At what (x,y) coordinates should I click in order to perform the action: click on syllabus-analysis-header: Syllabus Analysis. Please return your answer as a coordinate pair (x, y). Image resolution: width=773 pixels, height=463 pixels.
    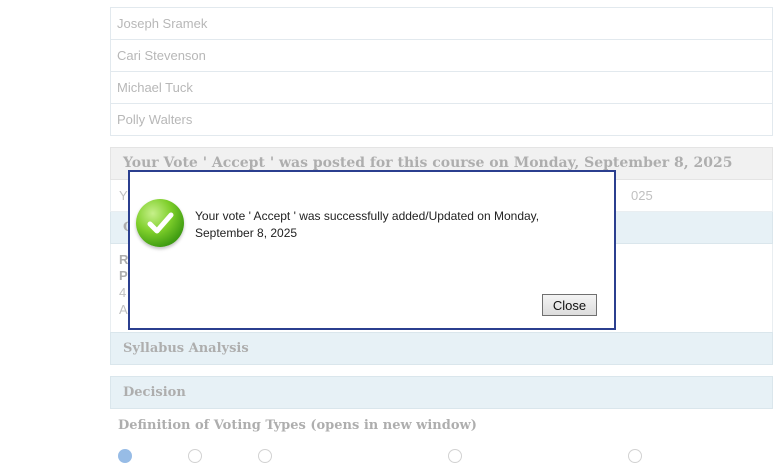
    Looking at the image, I should click on (441, 348).